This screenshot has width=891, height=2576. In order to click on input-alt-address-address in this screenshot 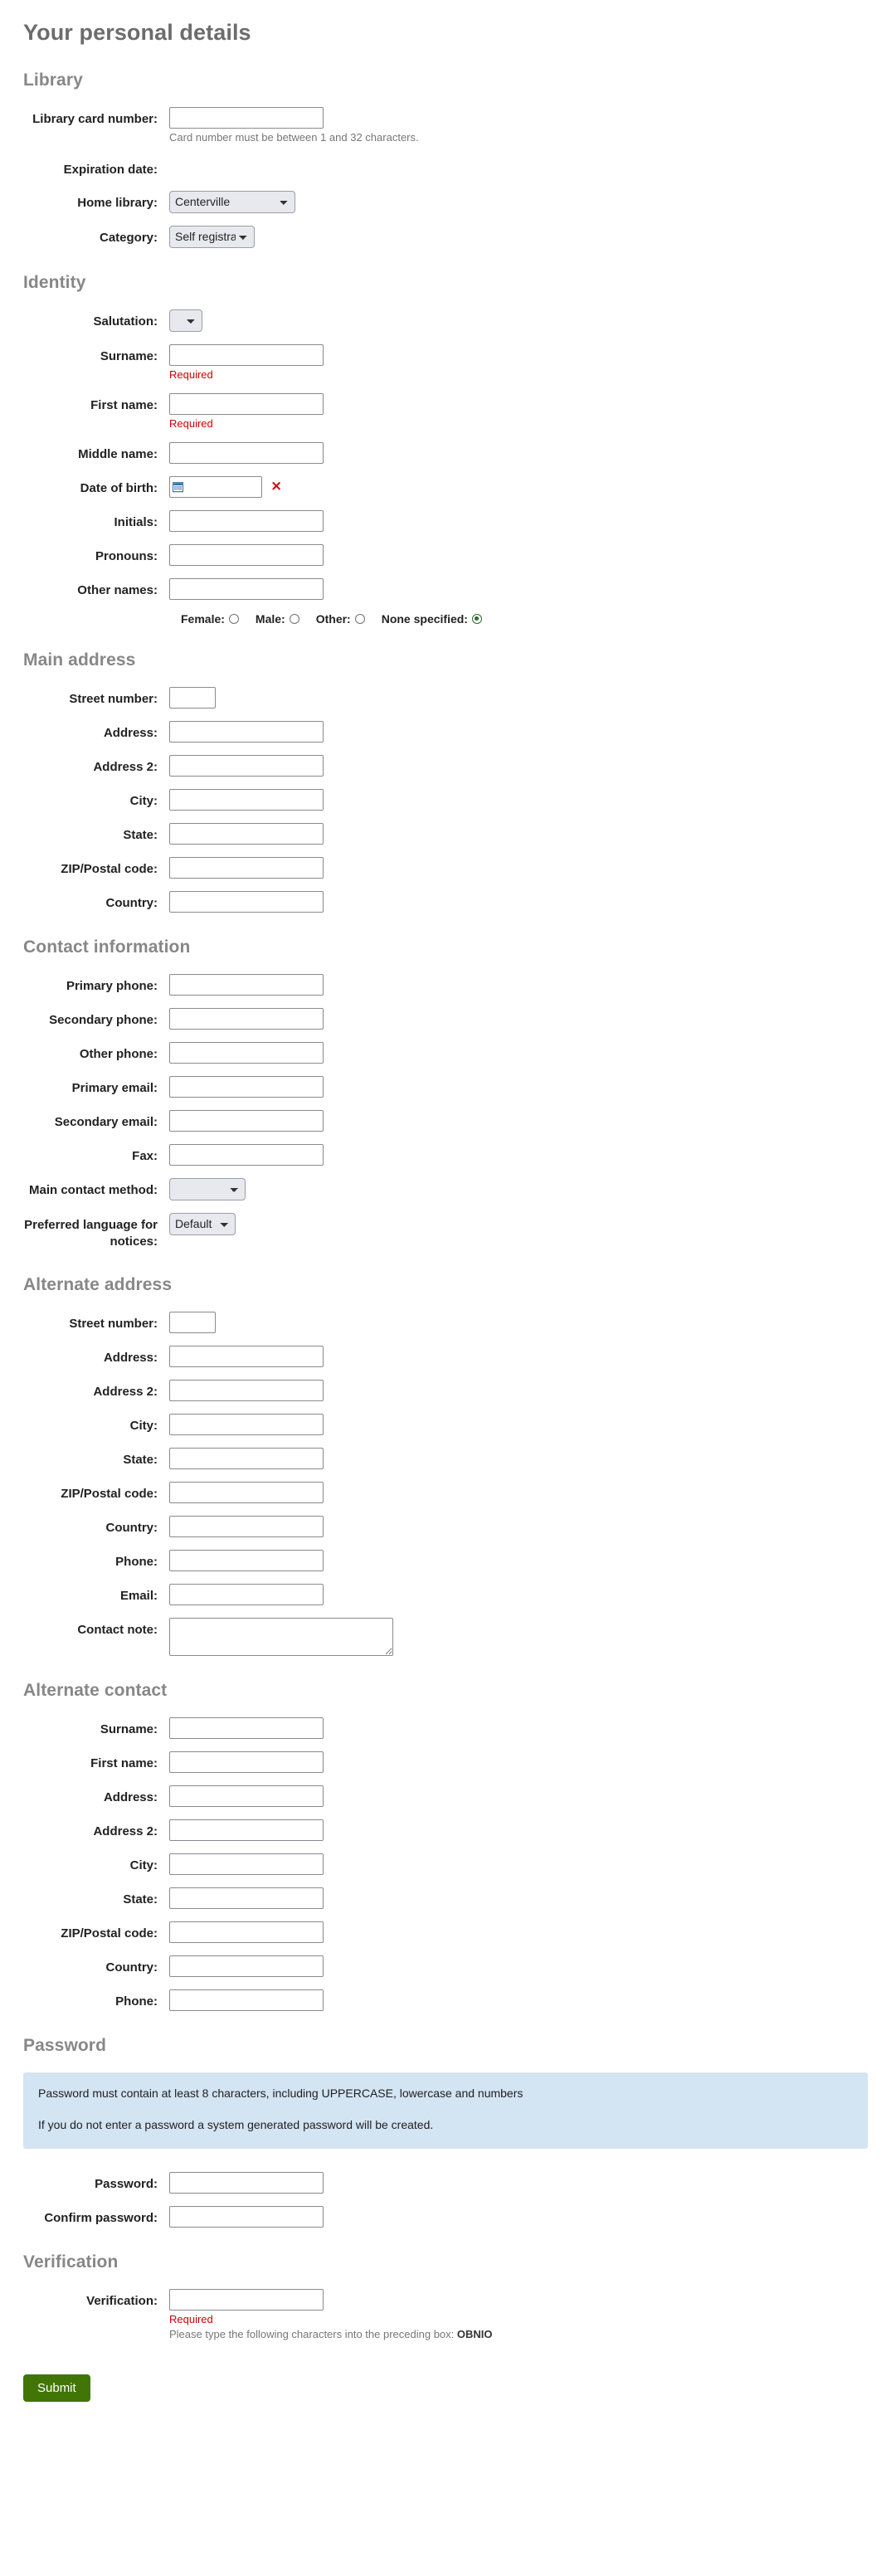, I will do `click(247, 1356)`.